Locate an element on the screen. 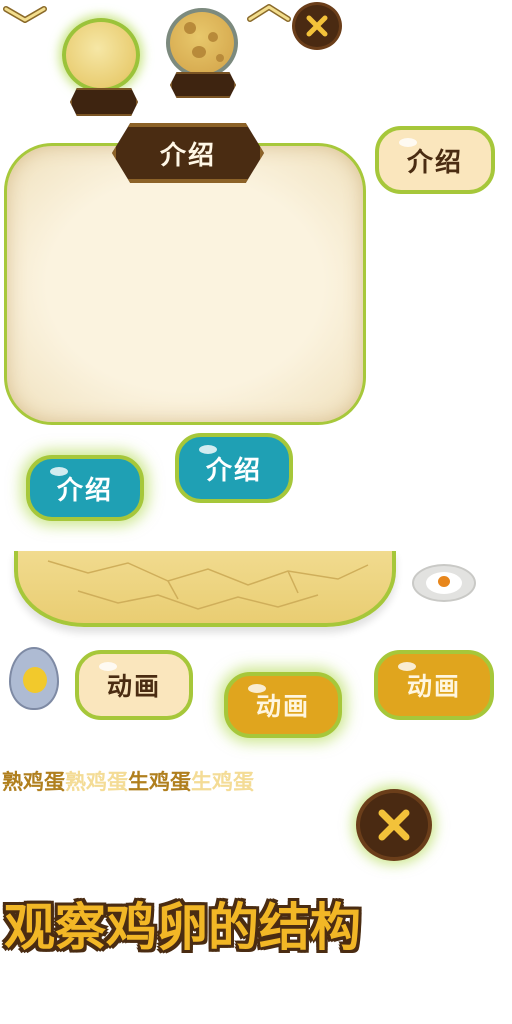  chevron-up-icon is located at coordinates (269, 13).